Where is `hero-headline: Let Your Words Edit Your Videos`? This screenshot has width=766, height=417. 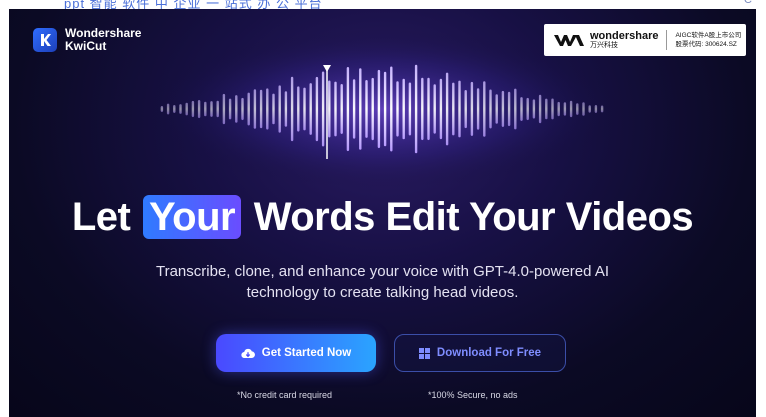 hero-headline: Let Your Words Edit Your Videos is located at coordinates (382, 217).